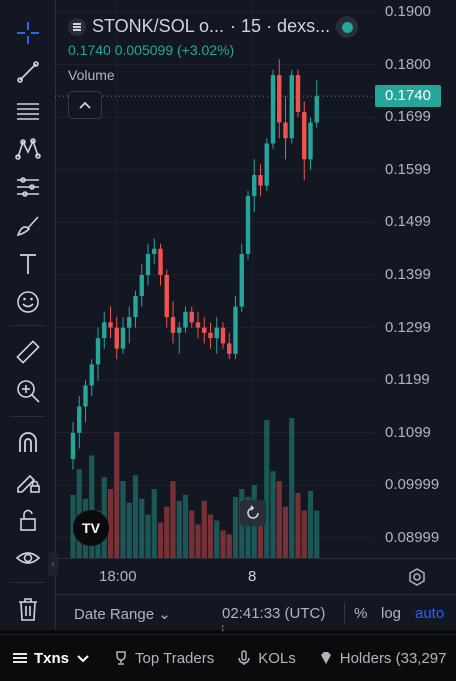 The width and height of the screenshot is (456, 681). I want to click on tab-label: Top Traders, so click(175, 658).